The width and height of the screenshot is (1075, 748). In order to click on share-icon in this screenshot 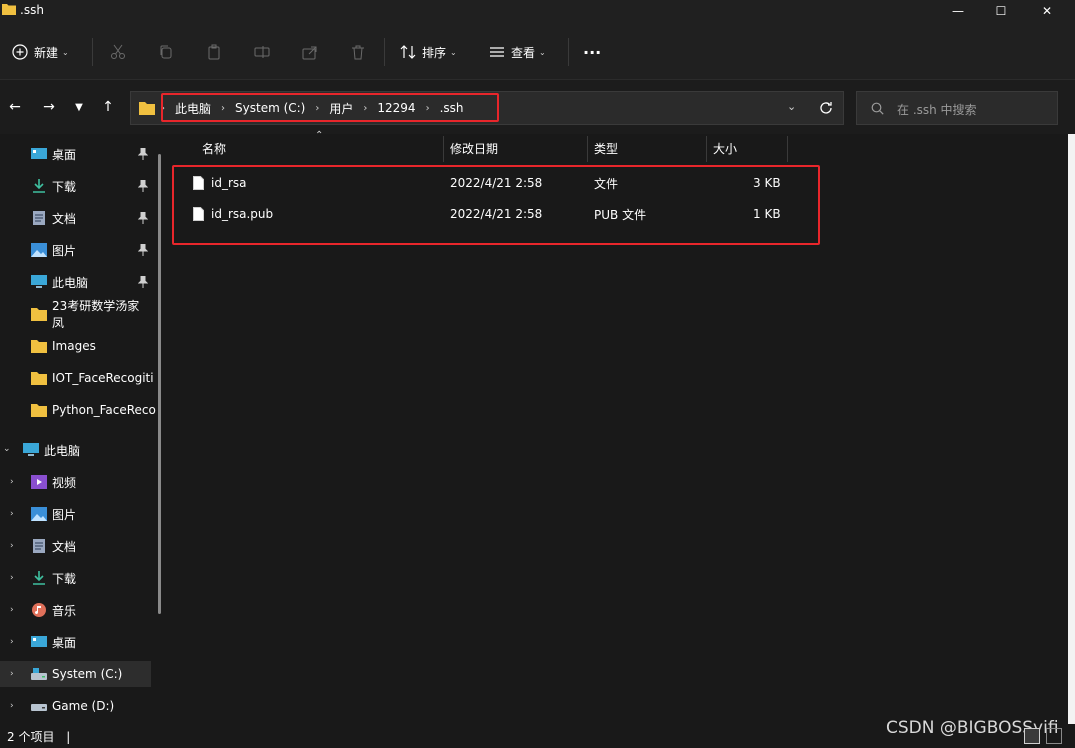, I will do `click(309, 53)`.